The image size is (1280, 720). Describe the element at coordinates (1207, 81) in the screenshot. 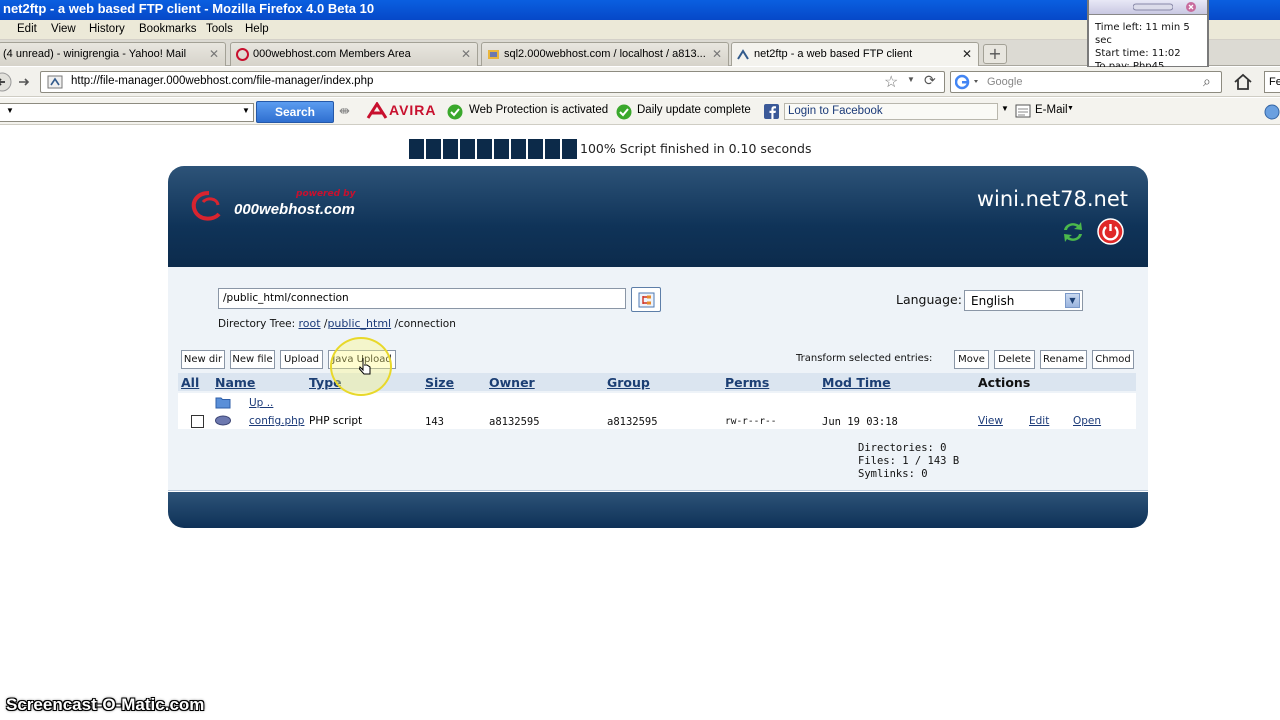

I see `search-icon: ⌕` at that location.